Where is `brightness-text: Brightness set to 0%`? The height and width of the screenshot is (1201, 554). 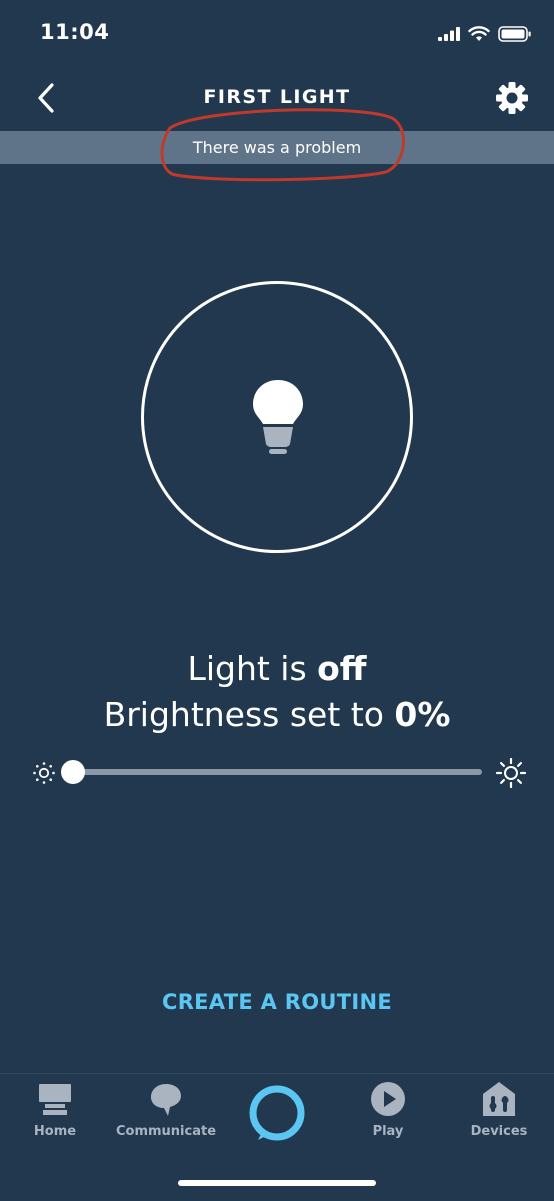 brightness-text: Brightness set to 0% is located at coordinates (277, 714).